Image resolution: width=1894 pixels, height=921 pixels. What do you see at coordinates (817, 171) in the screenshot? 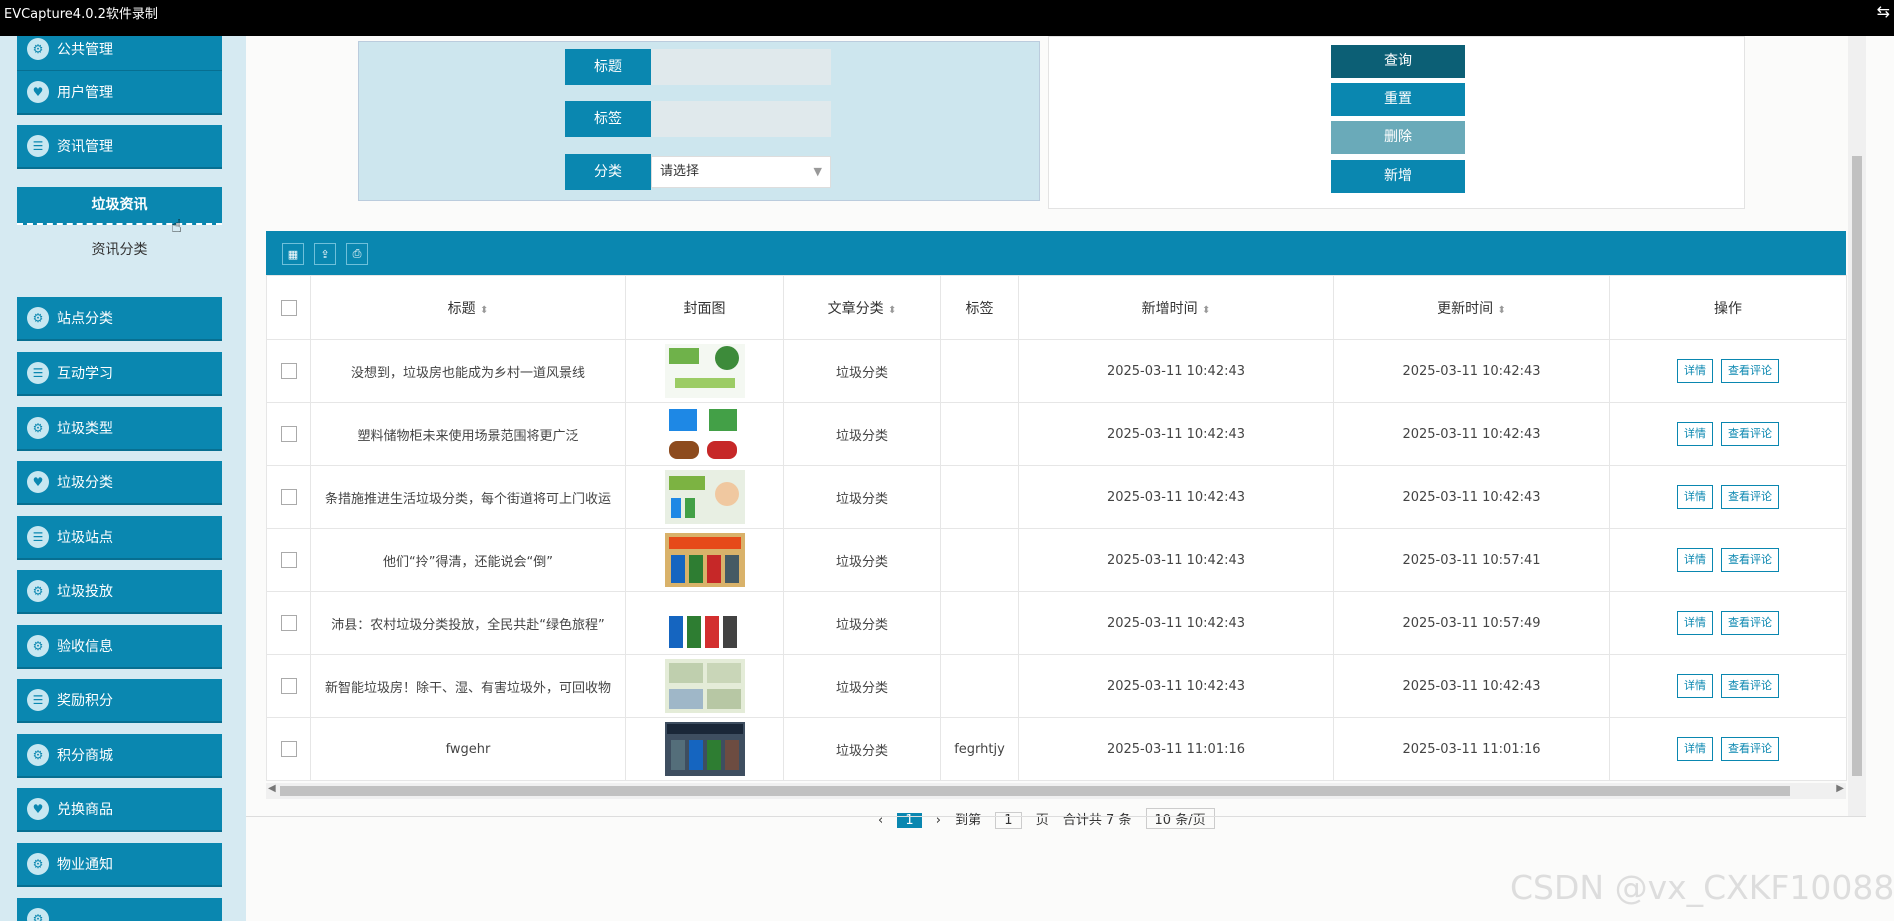
I see `chevron-down-icon: ▼` at bounding box center [817, 171].